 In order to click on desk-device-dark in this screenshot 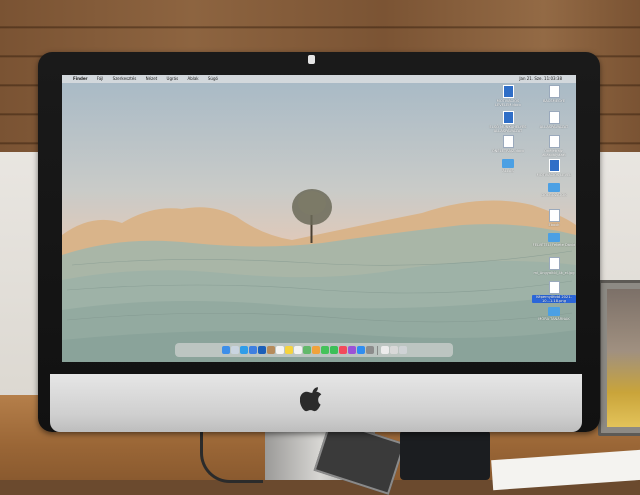, I will do `click(445, 455)`.